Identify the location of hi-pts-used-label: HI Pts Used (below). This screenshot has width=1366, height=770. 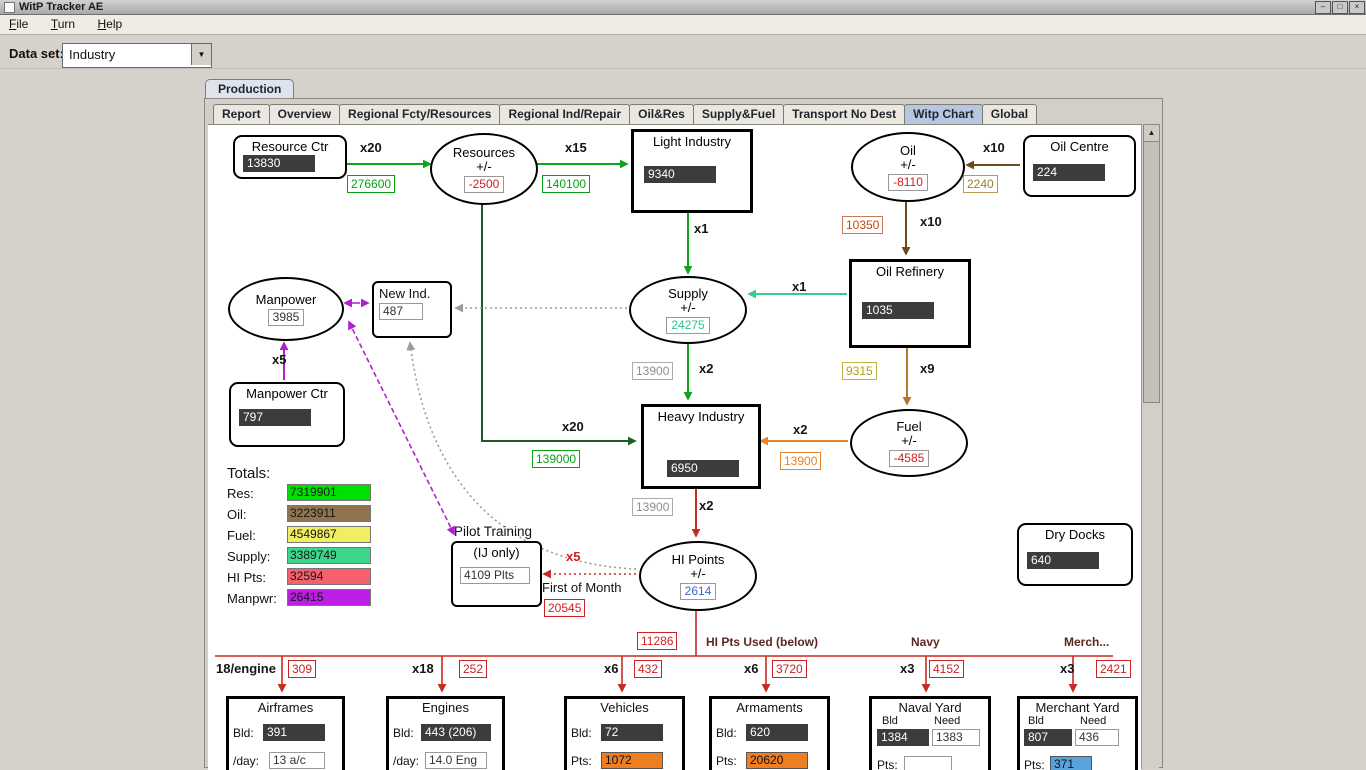
(762, 642).